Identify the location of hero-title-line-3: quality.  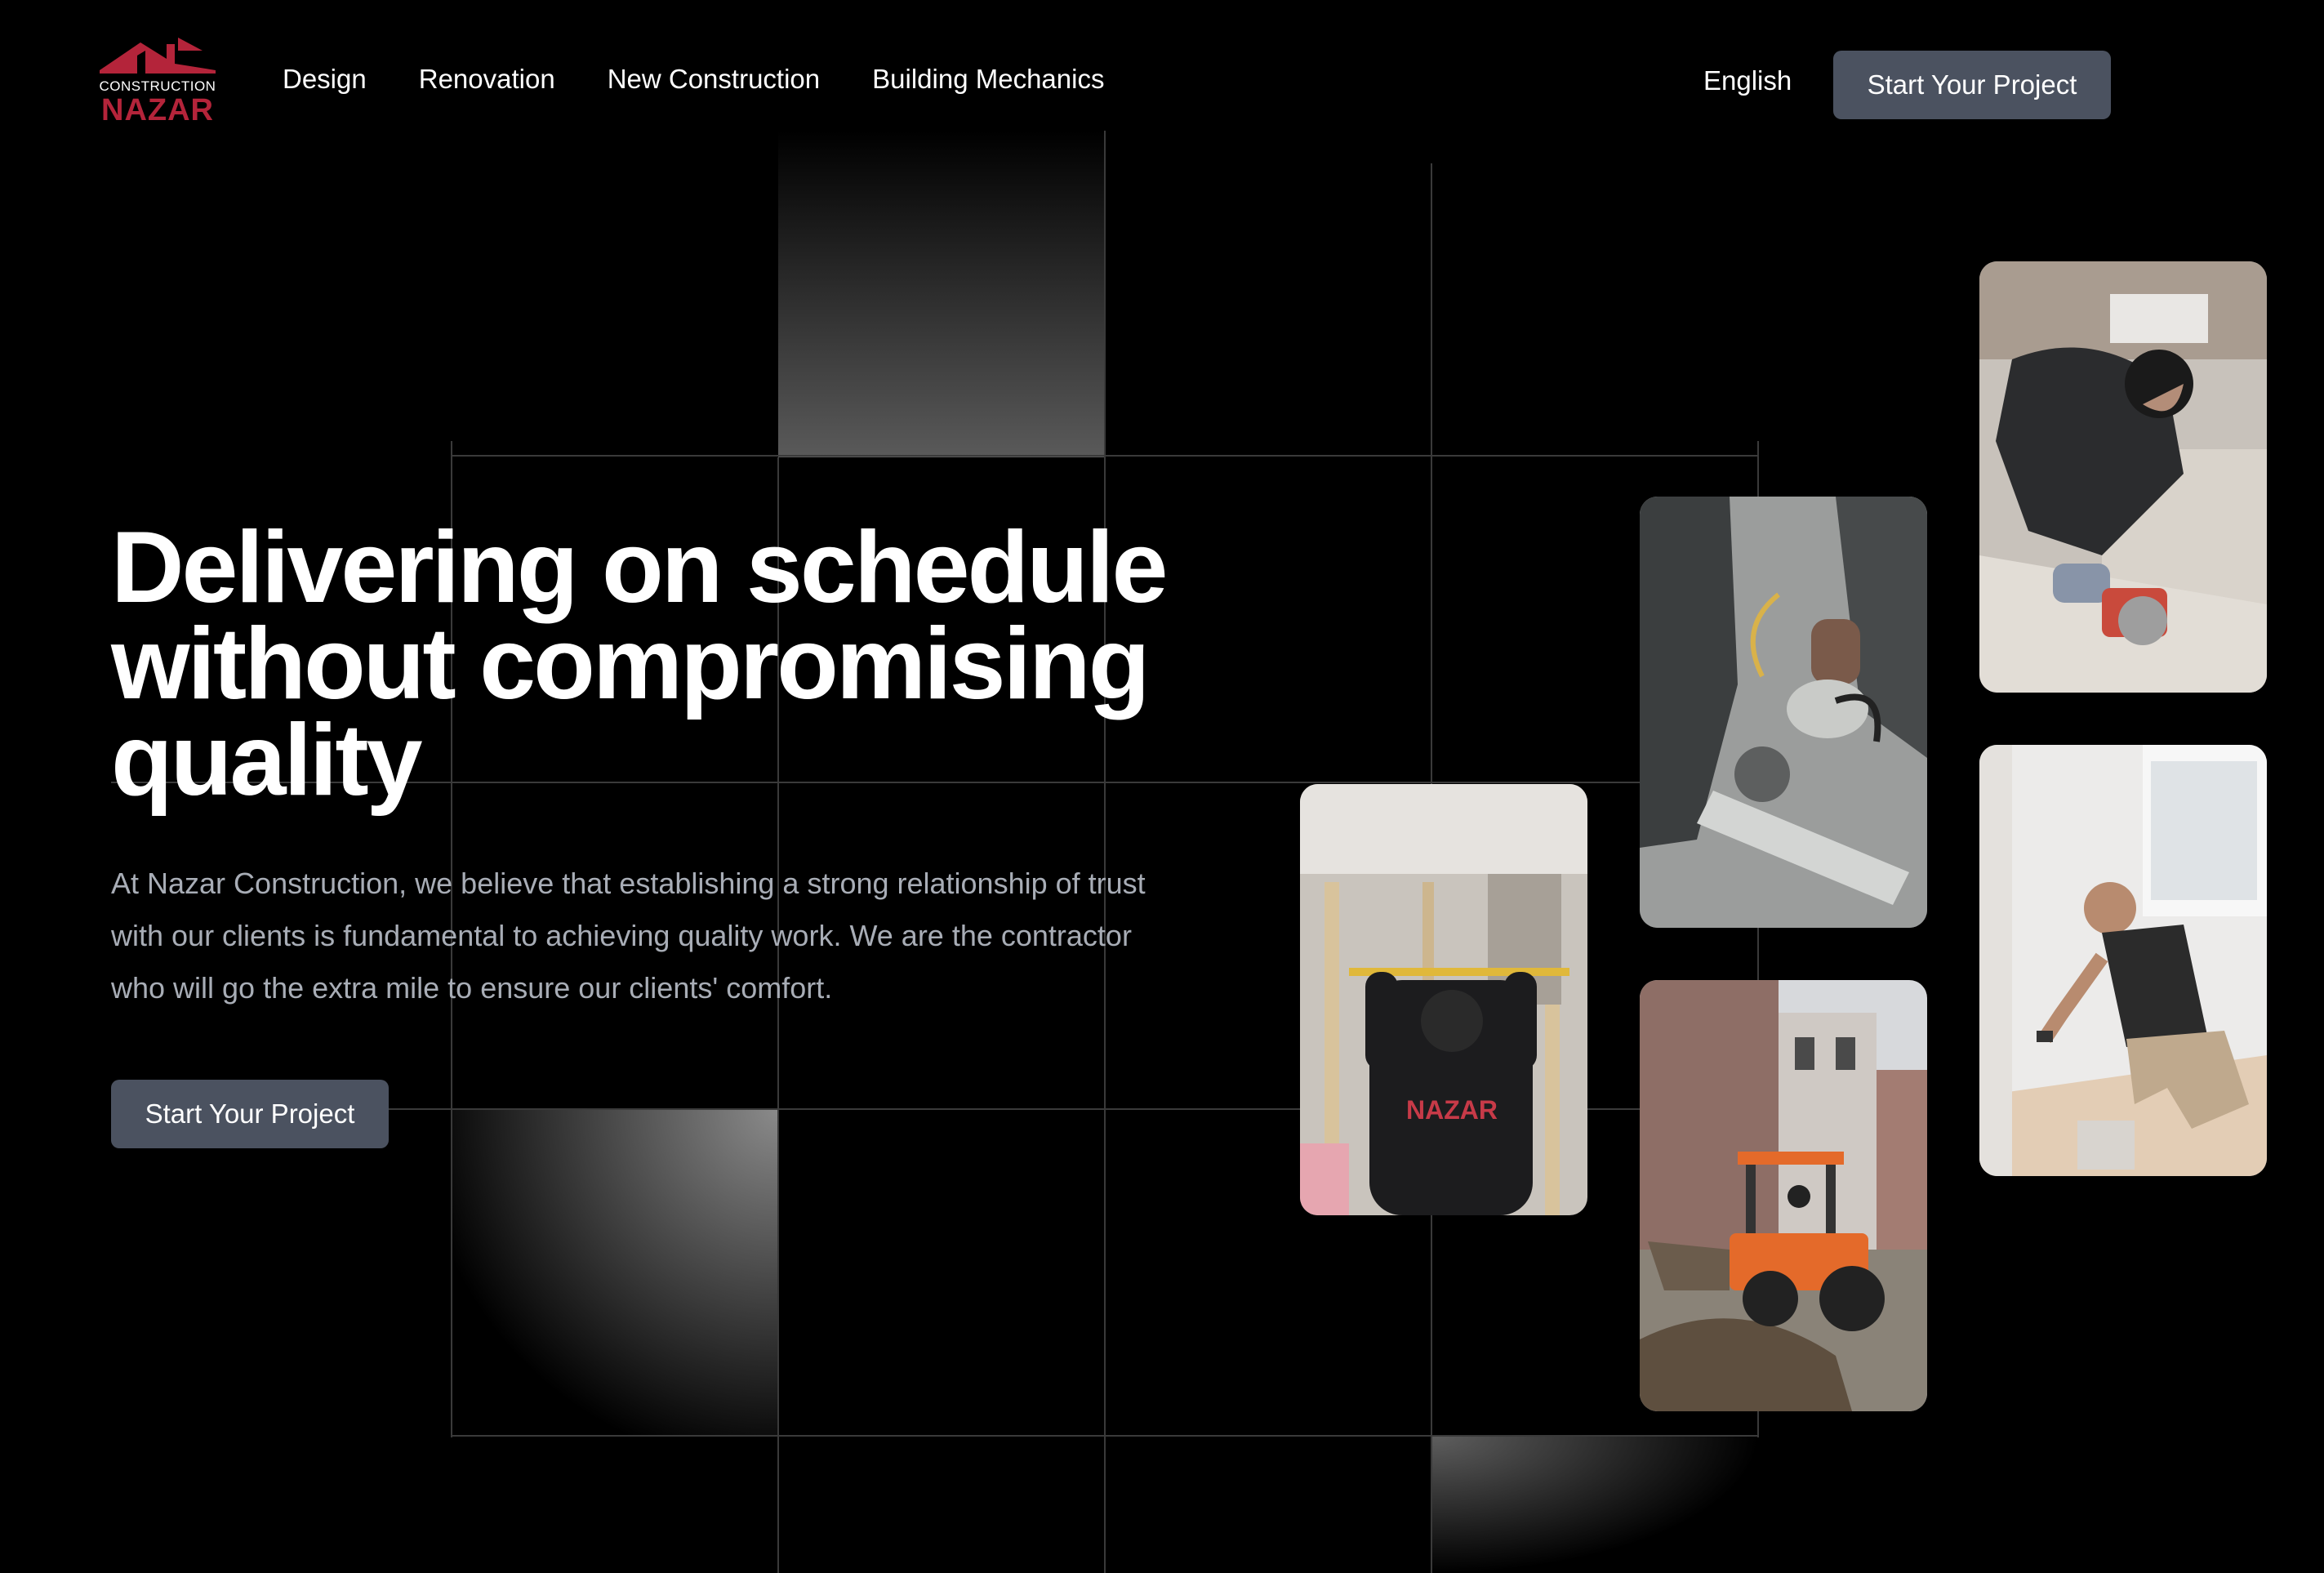
(267, 760).